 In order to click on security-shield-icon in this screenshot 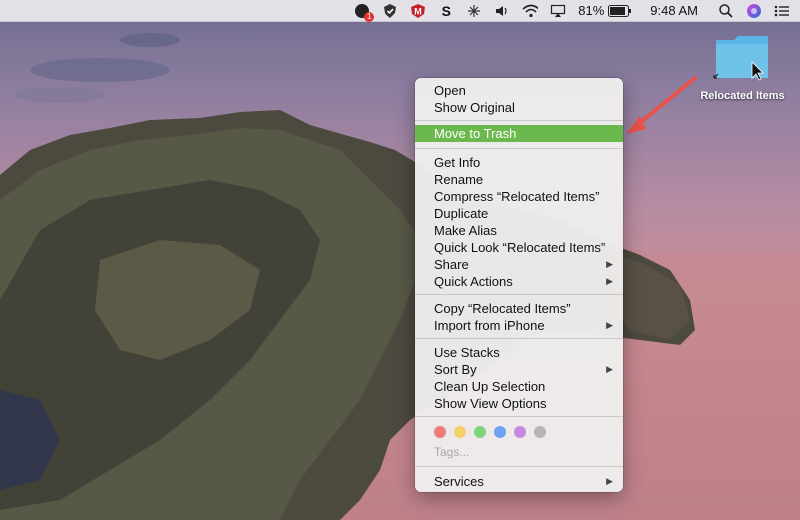, I will do `click(390, 11)`.